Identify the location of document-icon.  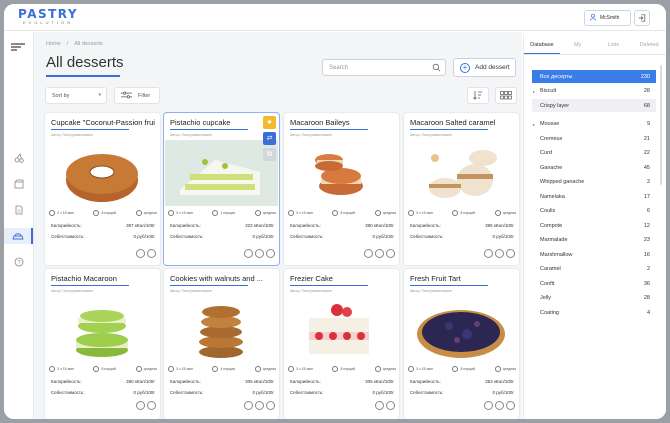
(19, 210).